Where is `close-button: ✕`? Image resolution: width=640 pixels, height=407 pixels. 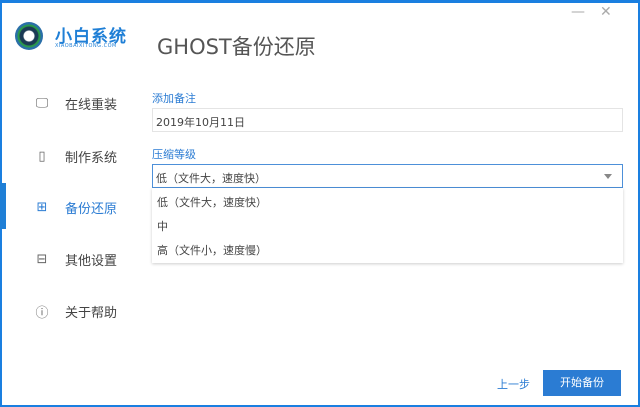 close-button: ✕ is located at coordinates (606, 12).